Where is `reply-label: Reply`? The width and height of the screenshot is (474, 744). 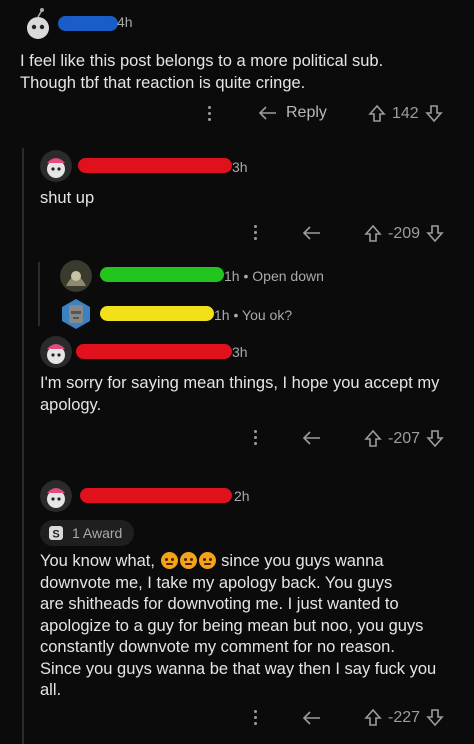 reply-label: Reply is located at coordinates (306, 112).